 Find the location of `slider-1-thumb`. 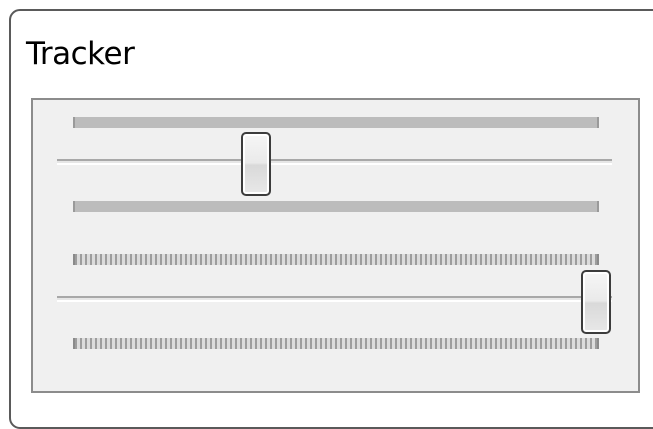

slider-1-thumb is located at coordinates (256, 164).